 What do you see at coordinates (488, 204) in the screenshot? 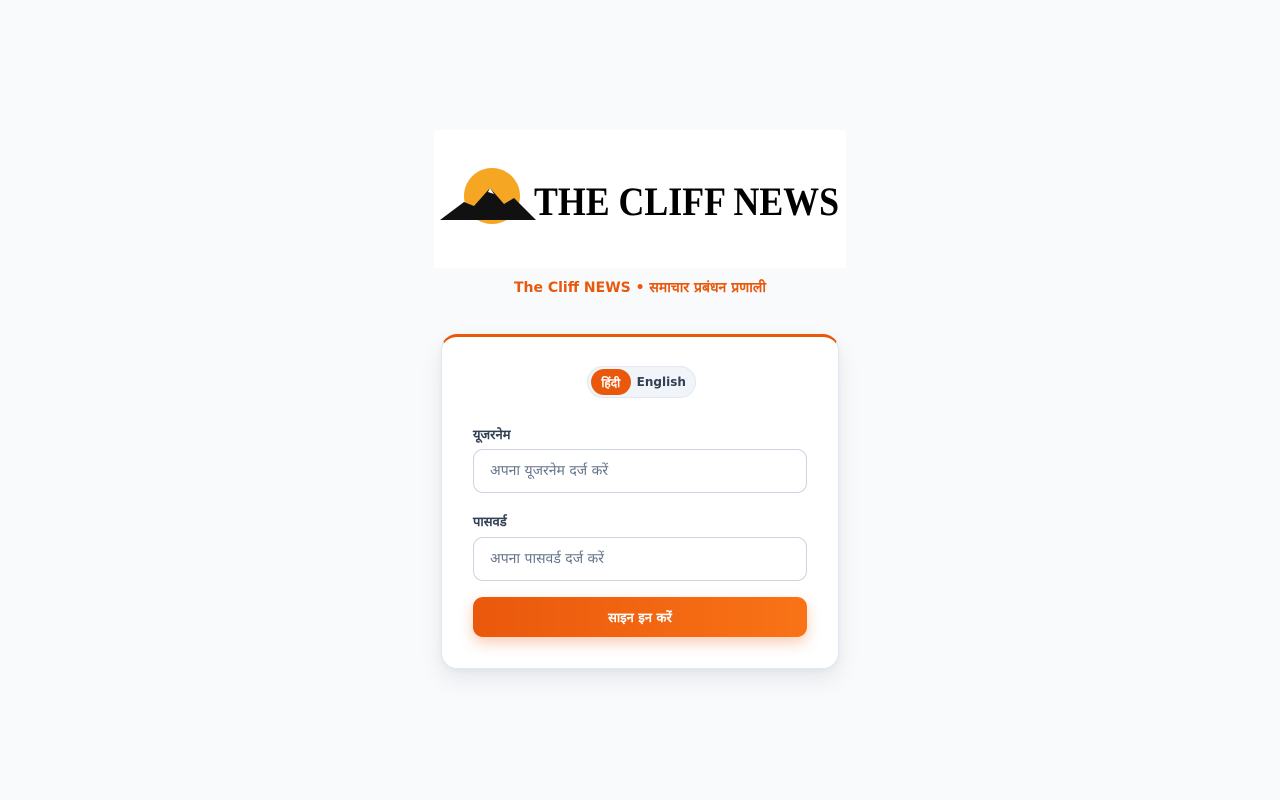
I see `mountain-icon` at bounding box center [488, 204].